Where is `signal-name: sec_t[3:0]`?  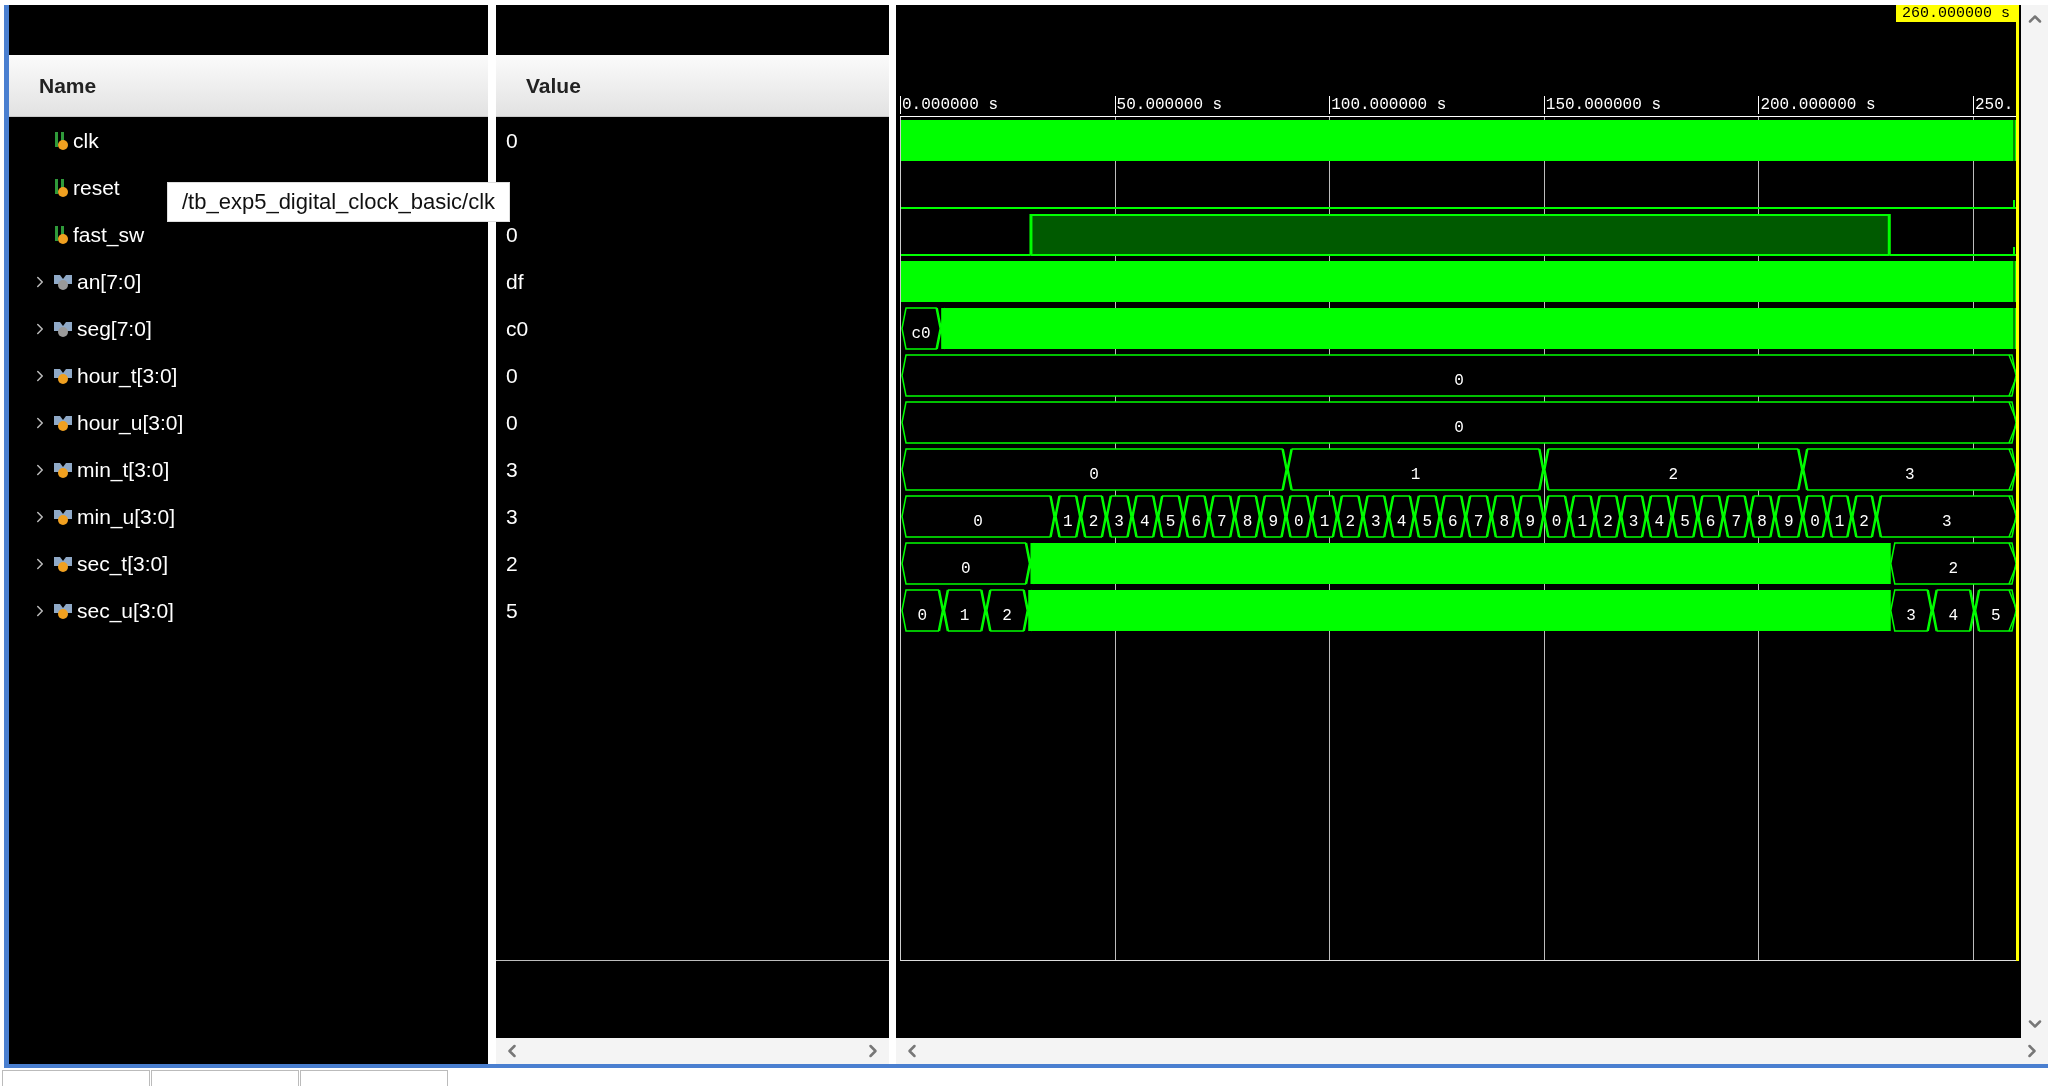
signal-name: sec_t[3:0] is located at coordinates (123, 563).